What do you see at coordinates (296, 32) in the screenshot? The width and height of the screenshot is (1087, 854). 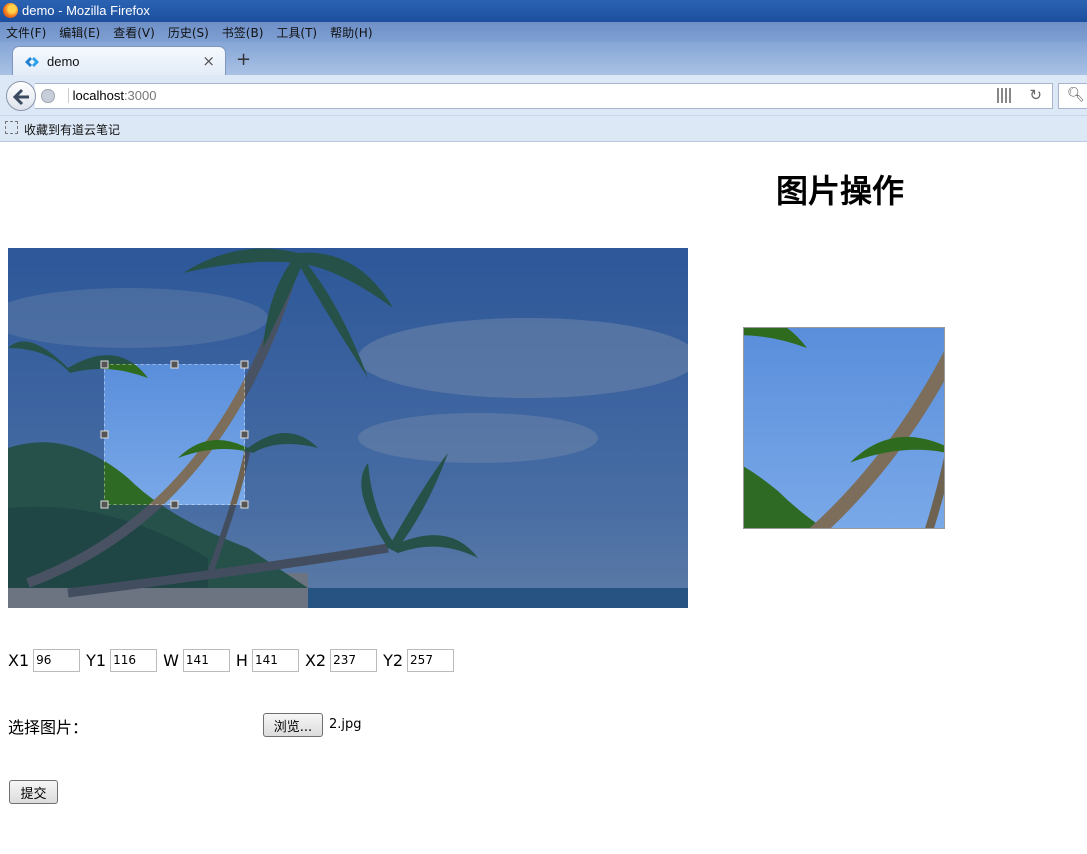 I see `menu-tools: 工具(T)` at bounding box center [296, 32].